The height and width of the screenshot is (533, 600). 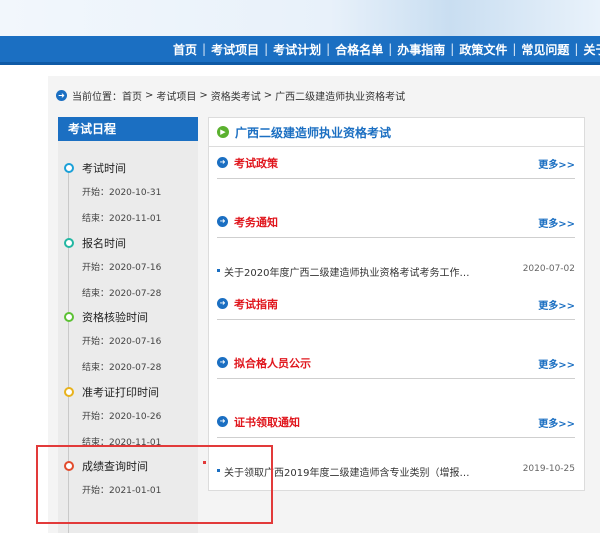 What do you see at coordinates (218, 270) in the screenshot?
I see `bullet-icon` at bounding box center [218, 270].